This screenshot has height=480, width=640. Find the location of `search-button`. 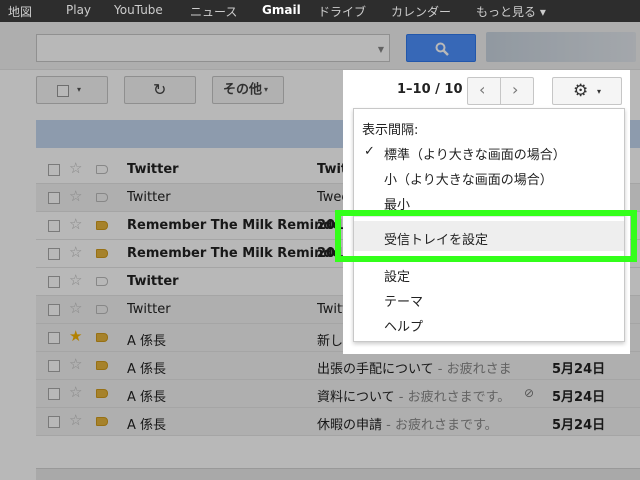

search-button is located at coordinates (441, 48).